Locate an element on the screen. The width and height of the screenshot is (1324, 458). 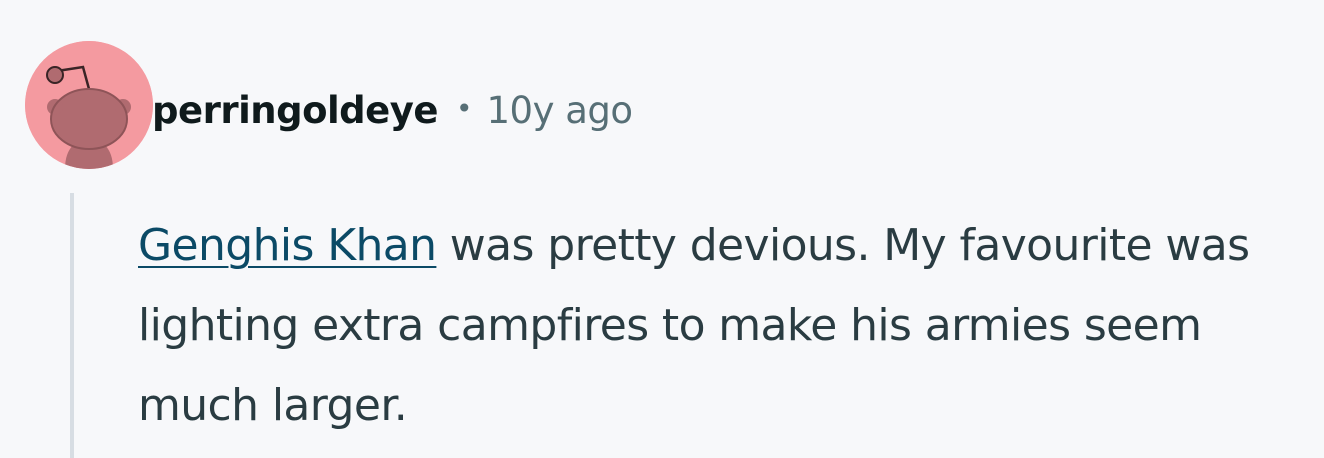
genghis-khan-link: Genghis Khan is located at coordinates (287, 245).